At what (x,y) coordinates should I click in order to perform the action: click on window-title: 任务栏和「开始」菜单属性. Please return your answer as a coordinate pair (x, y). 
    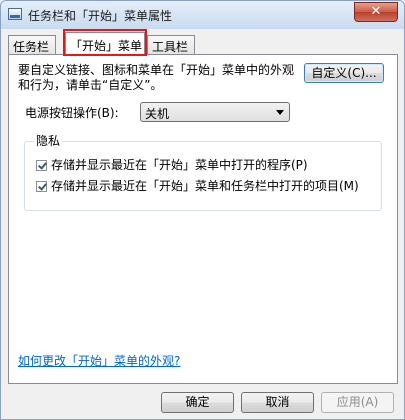
    Looking at the image, I should click on (100, 16).